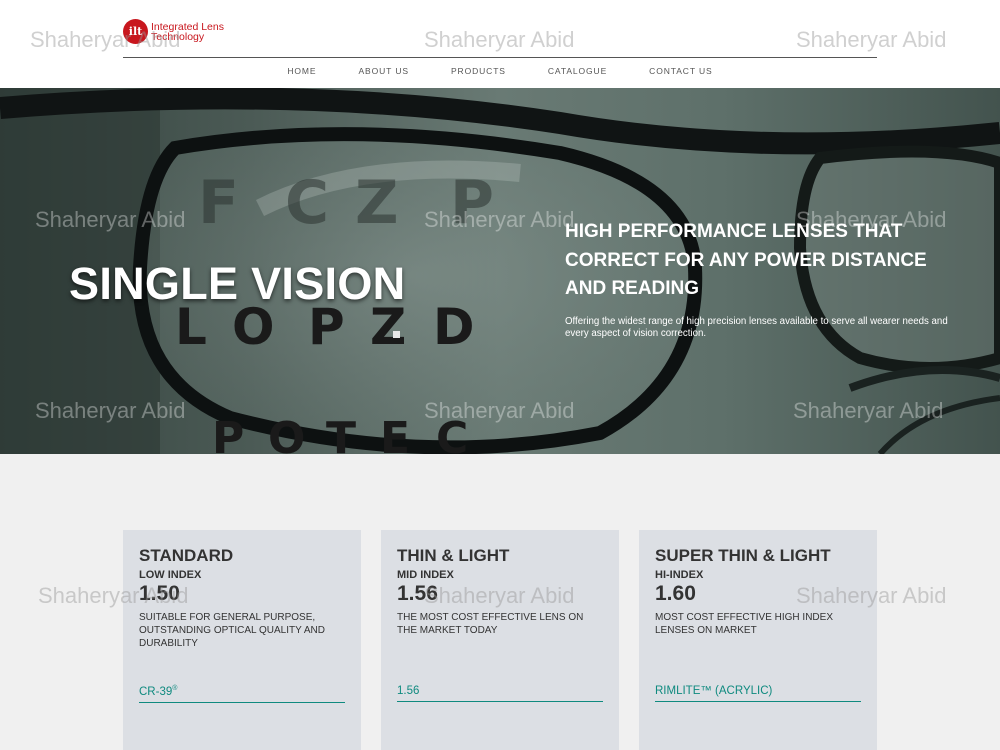  I want to click on card-title: THIN & LIGHT, so click(453, 555).